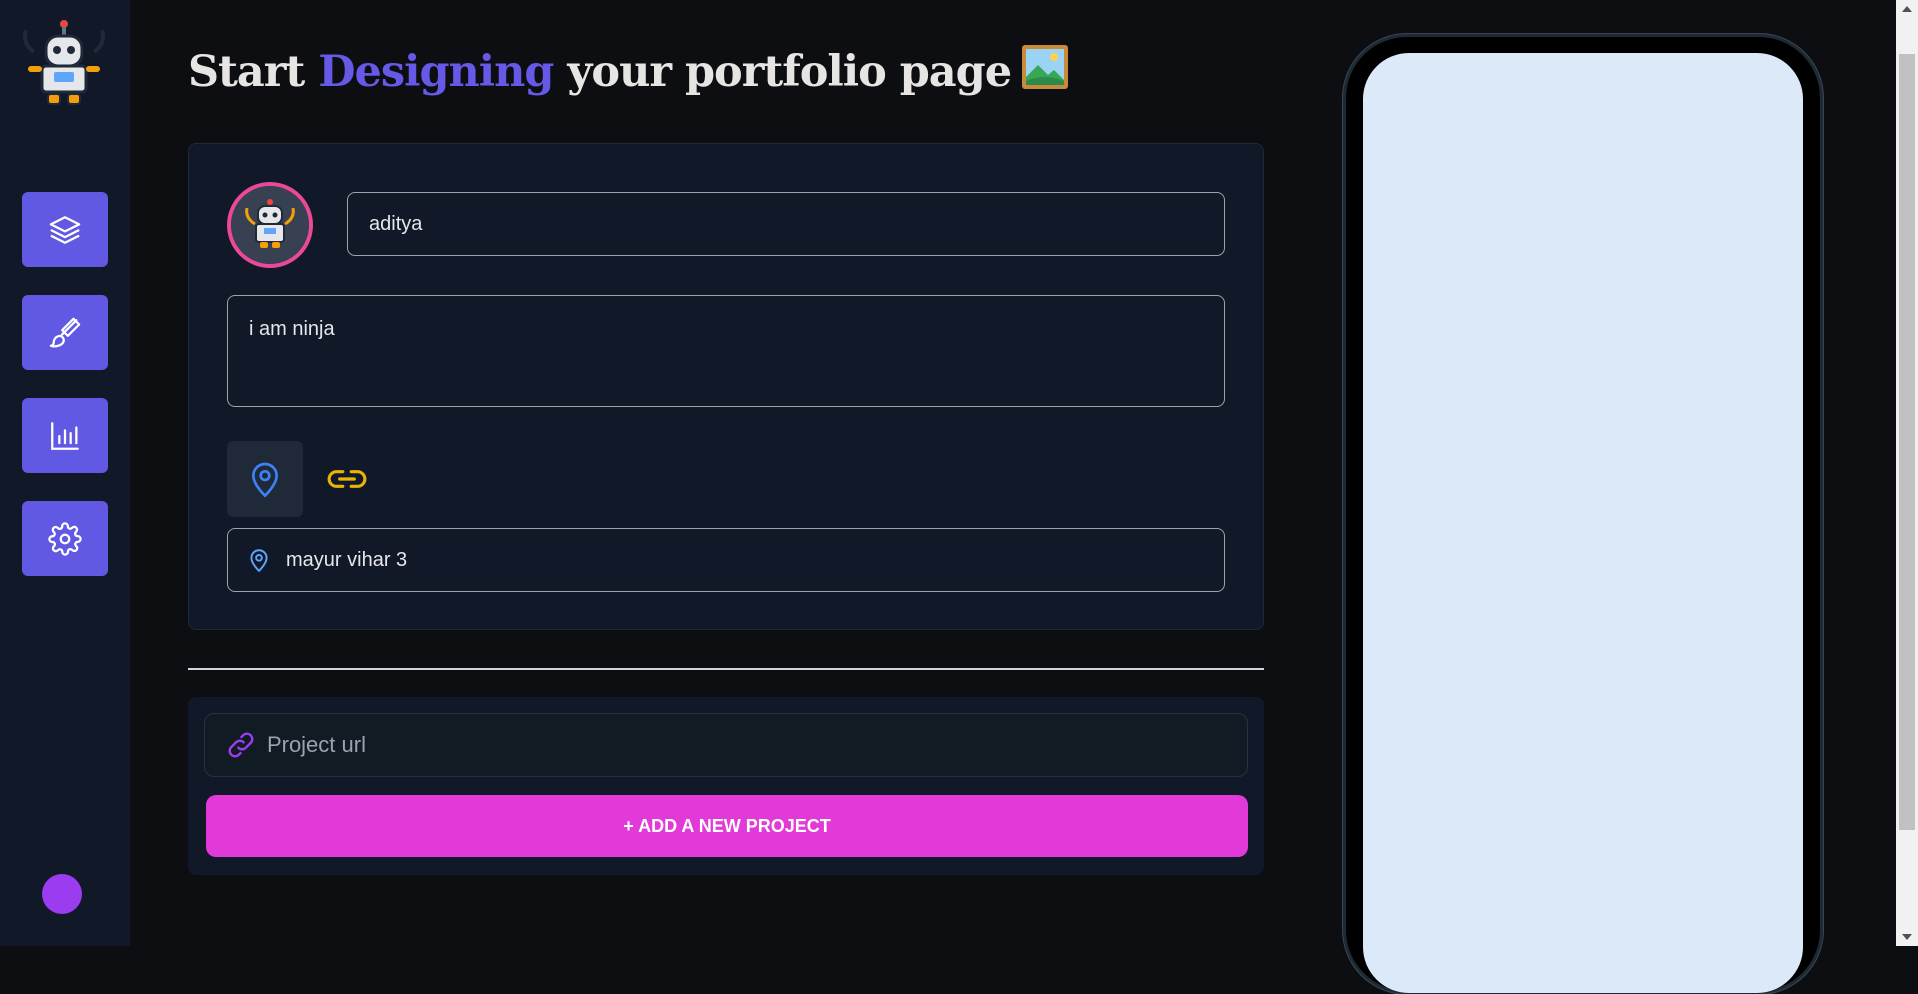 The height and width of the screenshot is (994, 1918). What do you see at coordinates (1907, 9) in the screenshot?
I see `scroll-up-arrow-icon` at bounding box center [1907, 9].